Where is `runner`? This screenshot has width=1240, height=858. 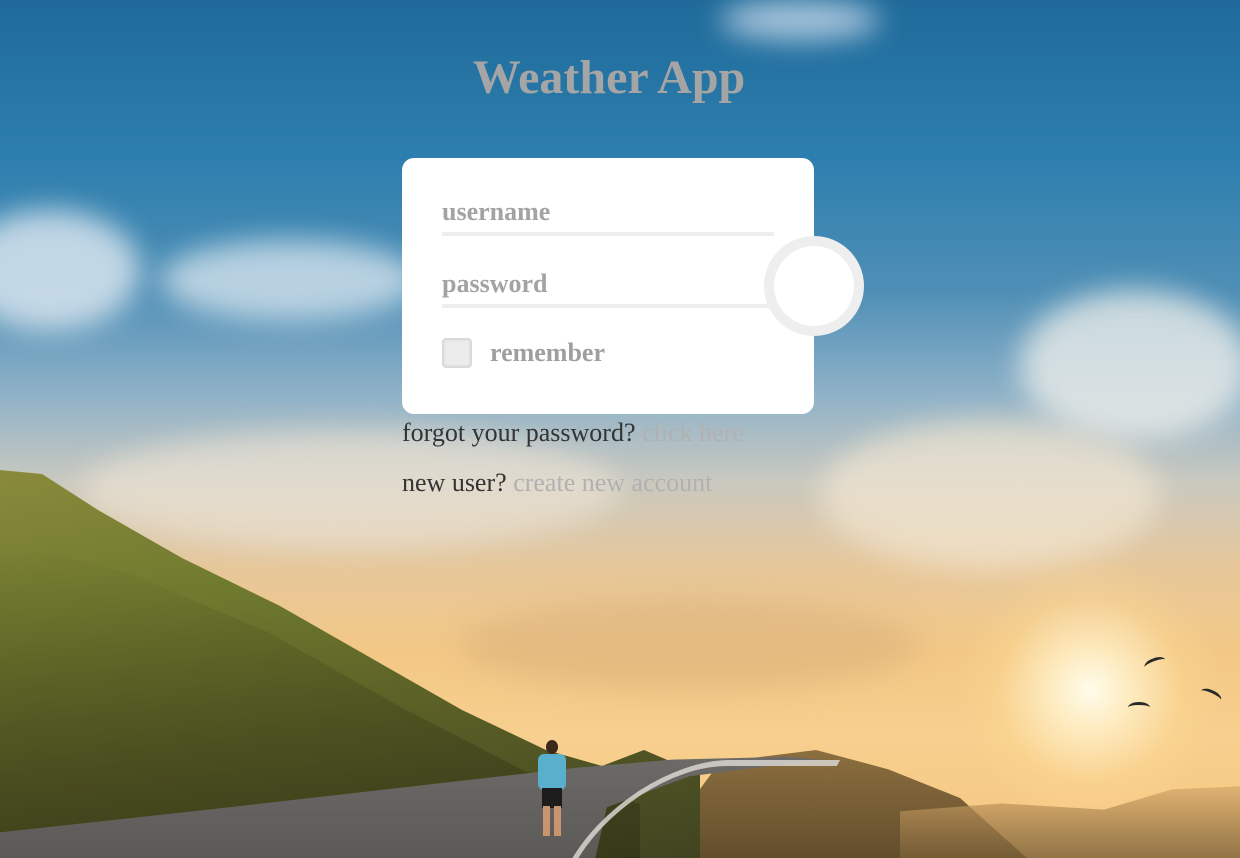
runner is located at coordinates (552, 790).